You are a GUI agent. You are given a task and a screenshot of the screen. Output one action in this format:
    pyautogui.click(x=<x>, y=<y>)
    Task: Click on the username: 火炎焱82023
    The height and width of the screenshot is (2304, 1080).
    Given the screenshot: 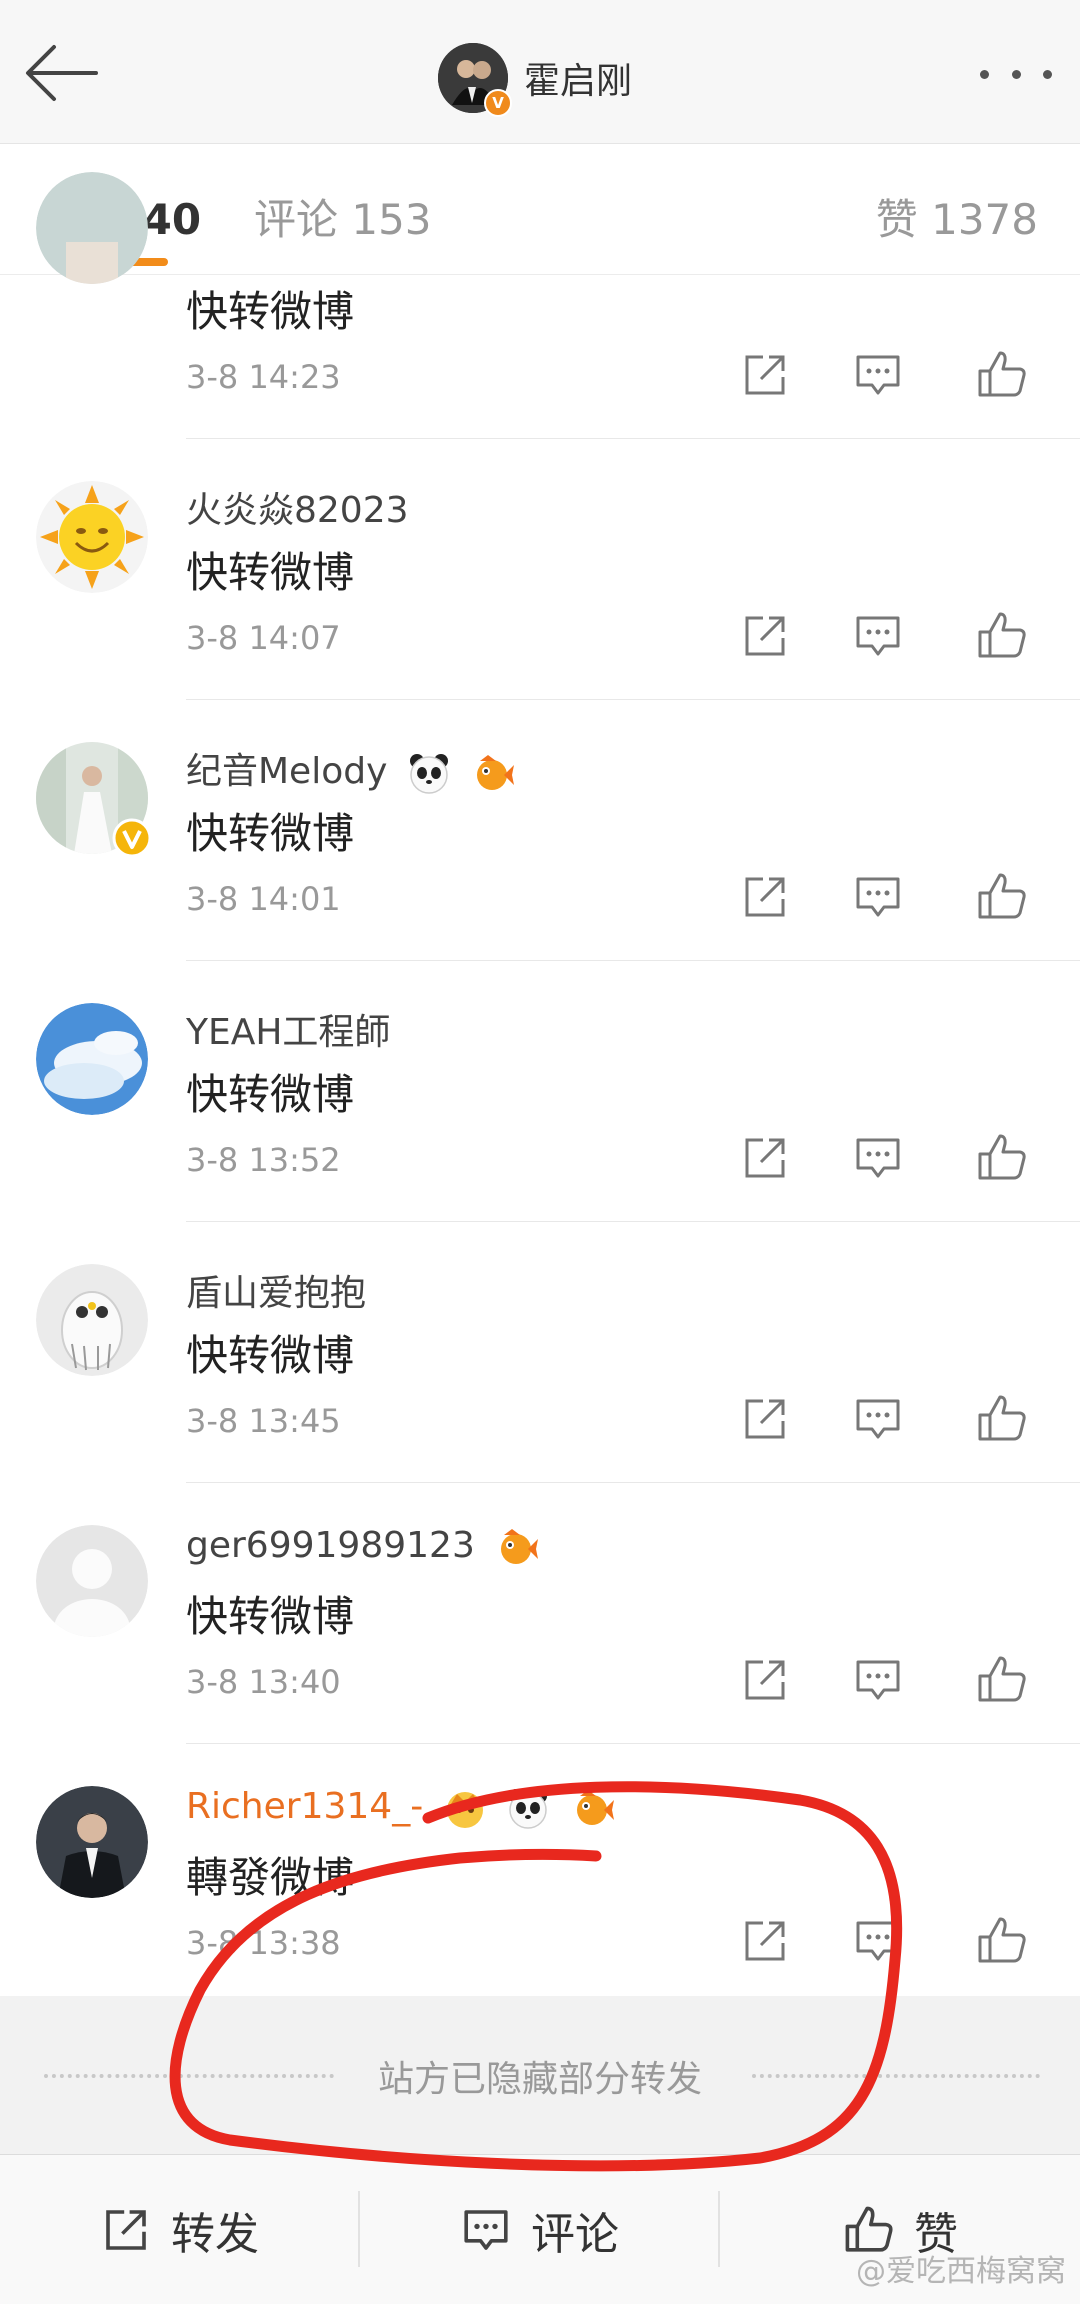 What is the action you would take?
    pyautogui.click(x=297, y=507)
    